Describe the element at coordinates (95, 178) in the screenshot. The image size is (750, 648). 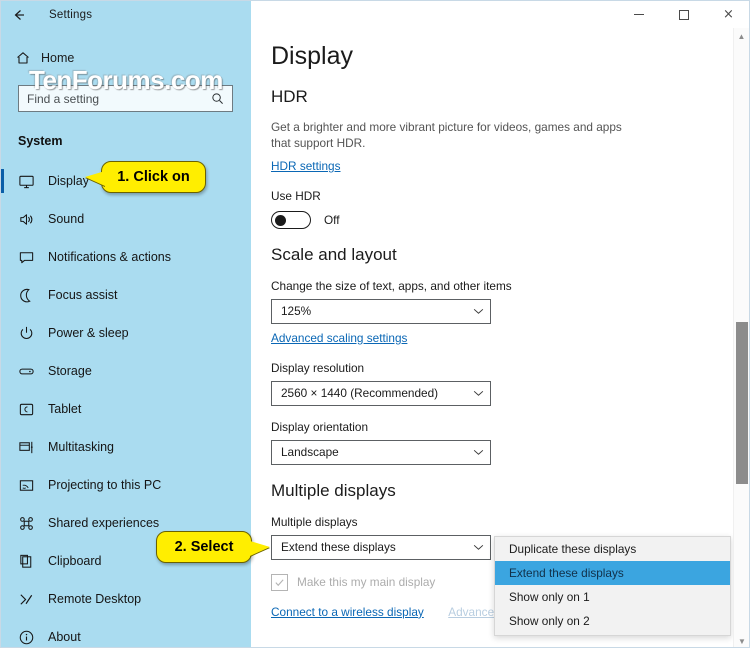
I see `callout-1-tail-icon` at that location.